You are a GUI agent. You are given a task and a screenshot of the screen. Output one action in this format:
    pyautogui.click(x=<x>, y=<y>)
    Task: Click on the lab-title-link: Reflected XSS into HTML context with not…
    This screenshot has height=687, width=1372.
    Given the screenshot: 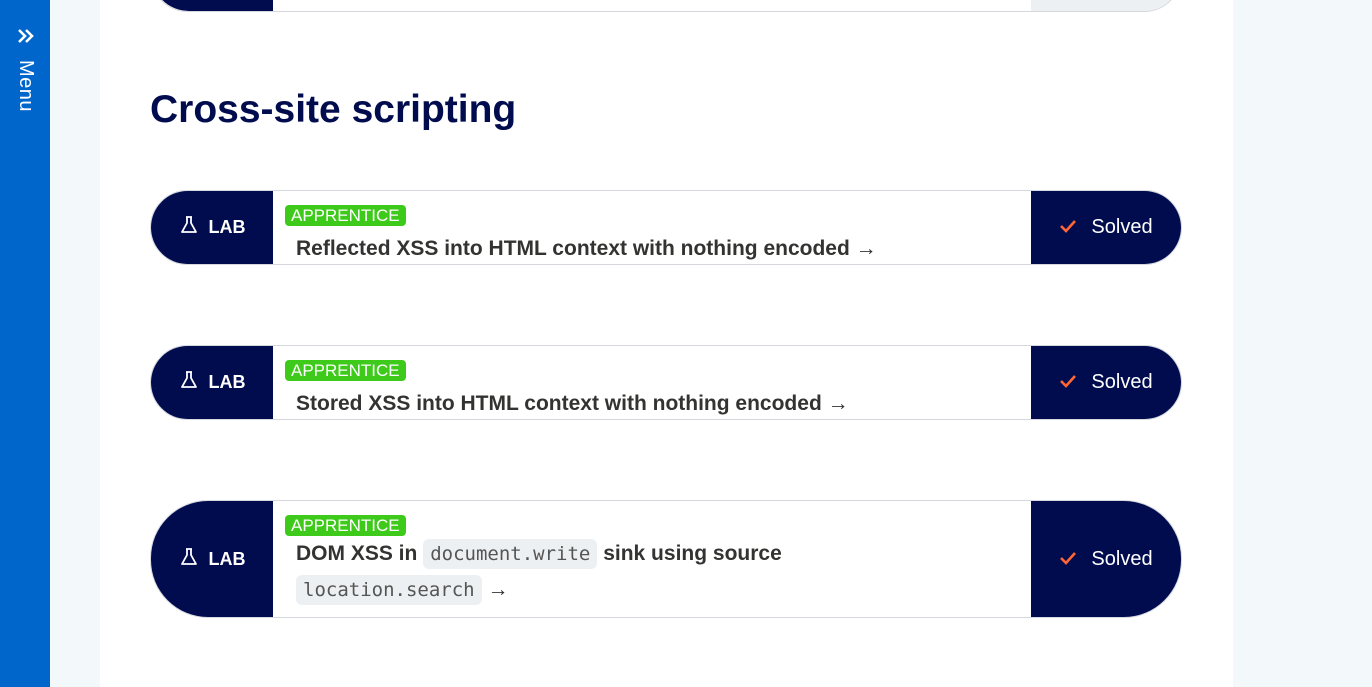 What is the action you would take?
    pyautogui.click(x=653, y=248)
    